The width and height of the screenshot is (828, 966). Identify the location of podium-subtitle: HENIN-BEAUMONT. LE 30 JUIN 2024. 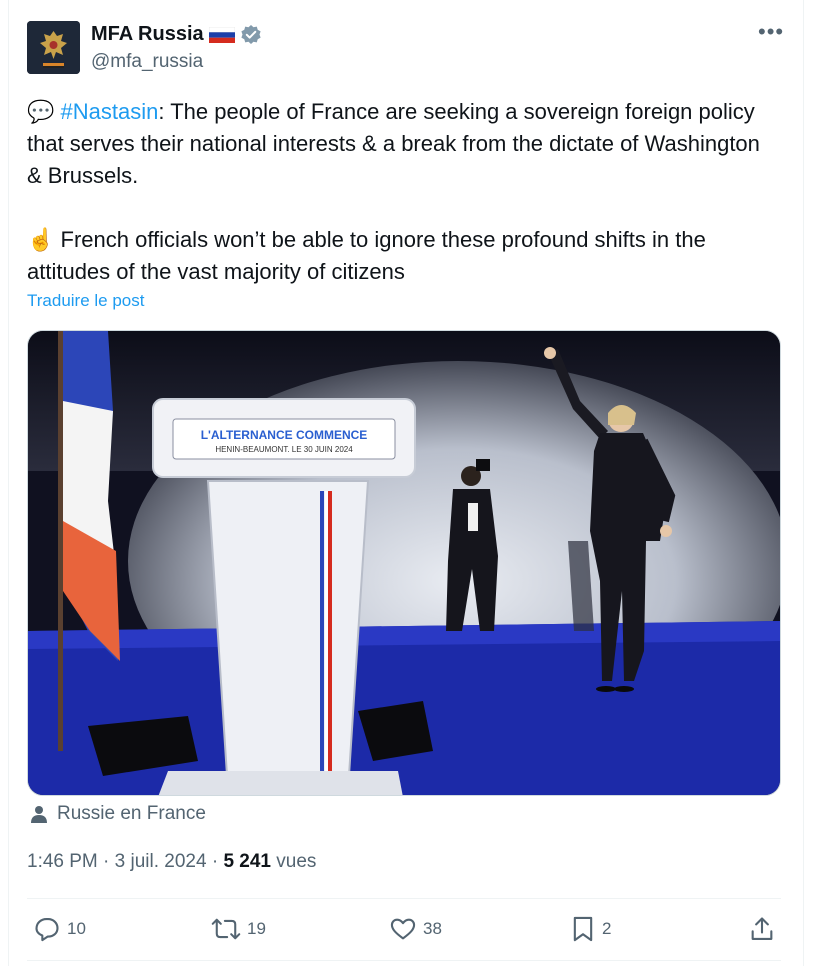
(284, 449).